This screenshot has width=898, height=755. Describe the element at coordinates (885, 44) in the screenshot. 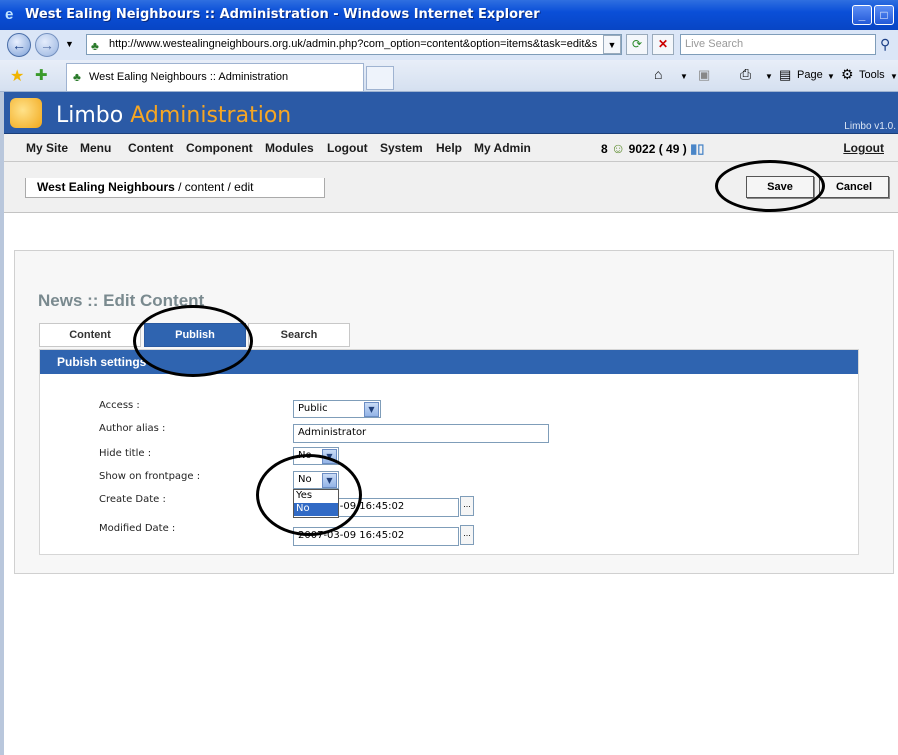

I see `search-icon: ⚲` at that location.